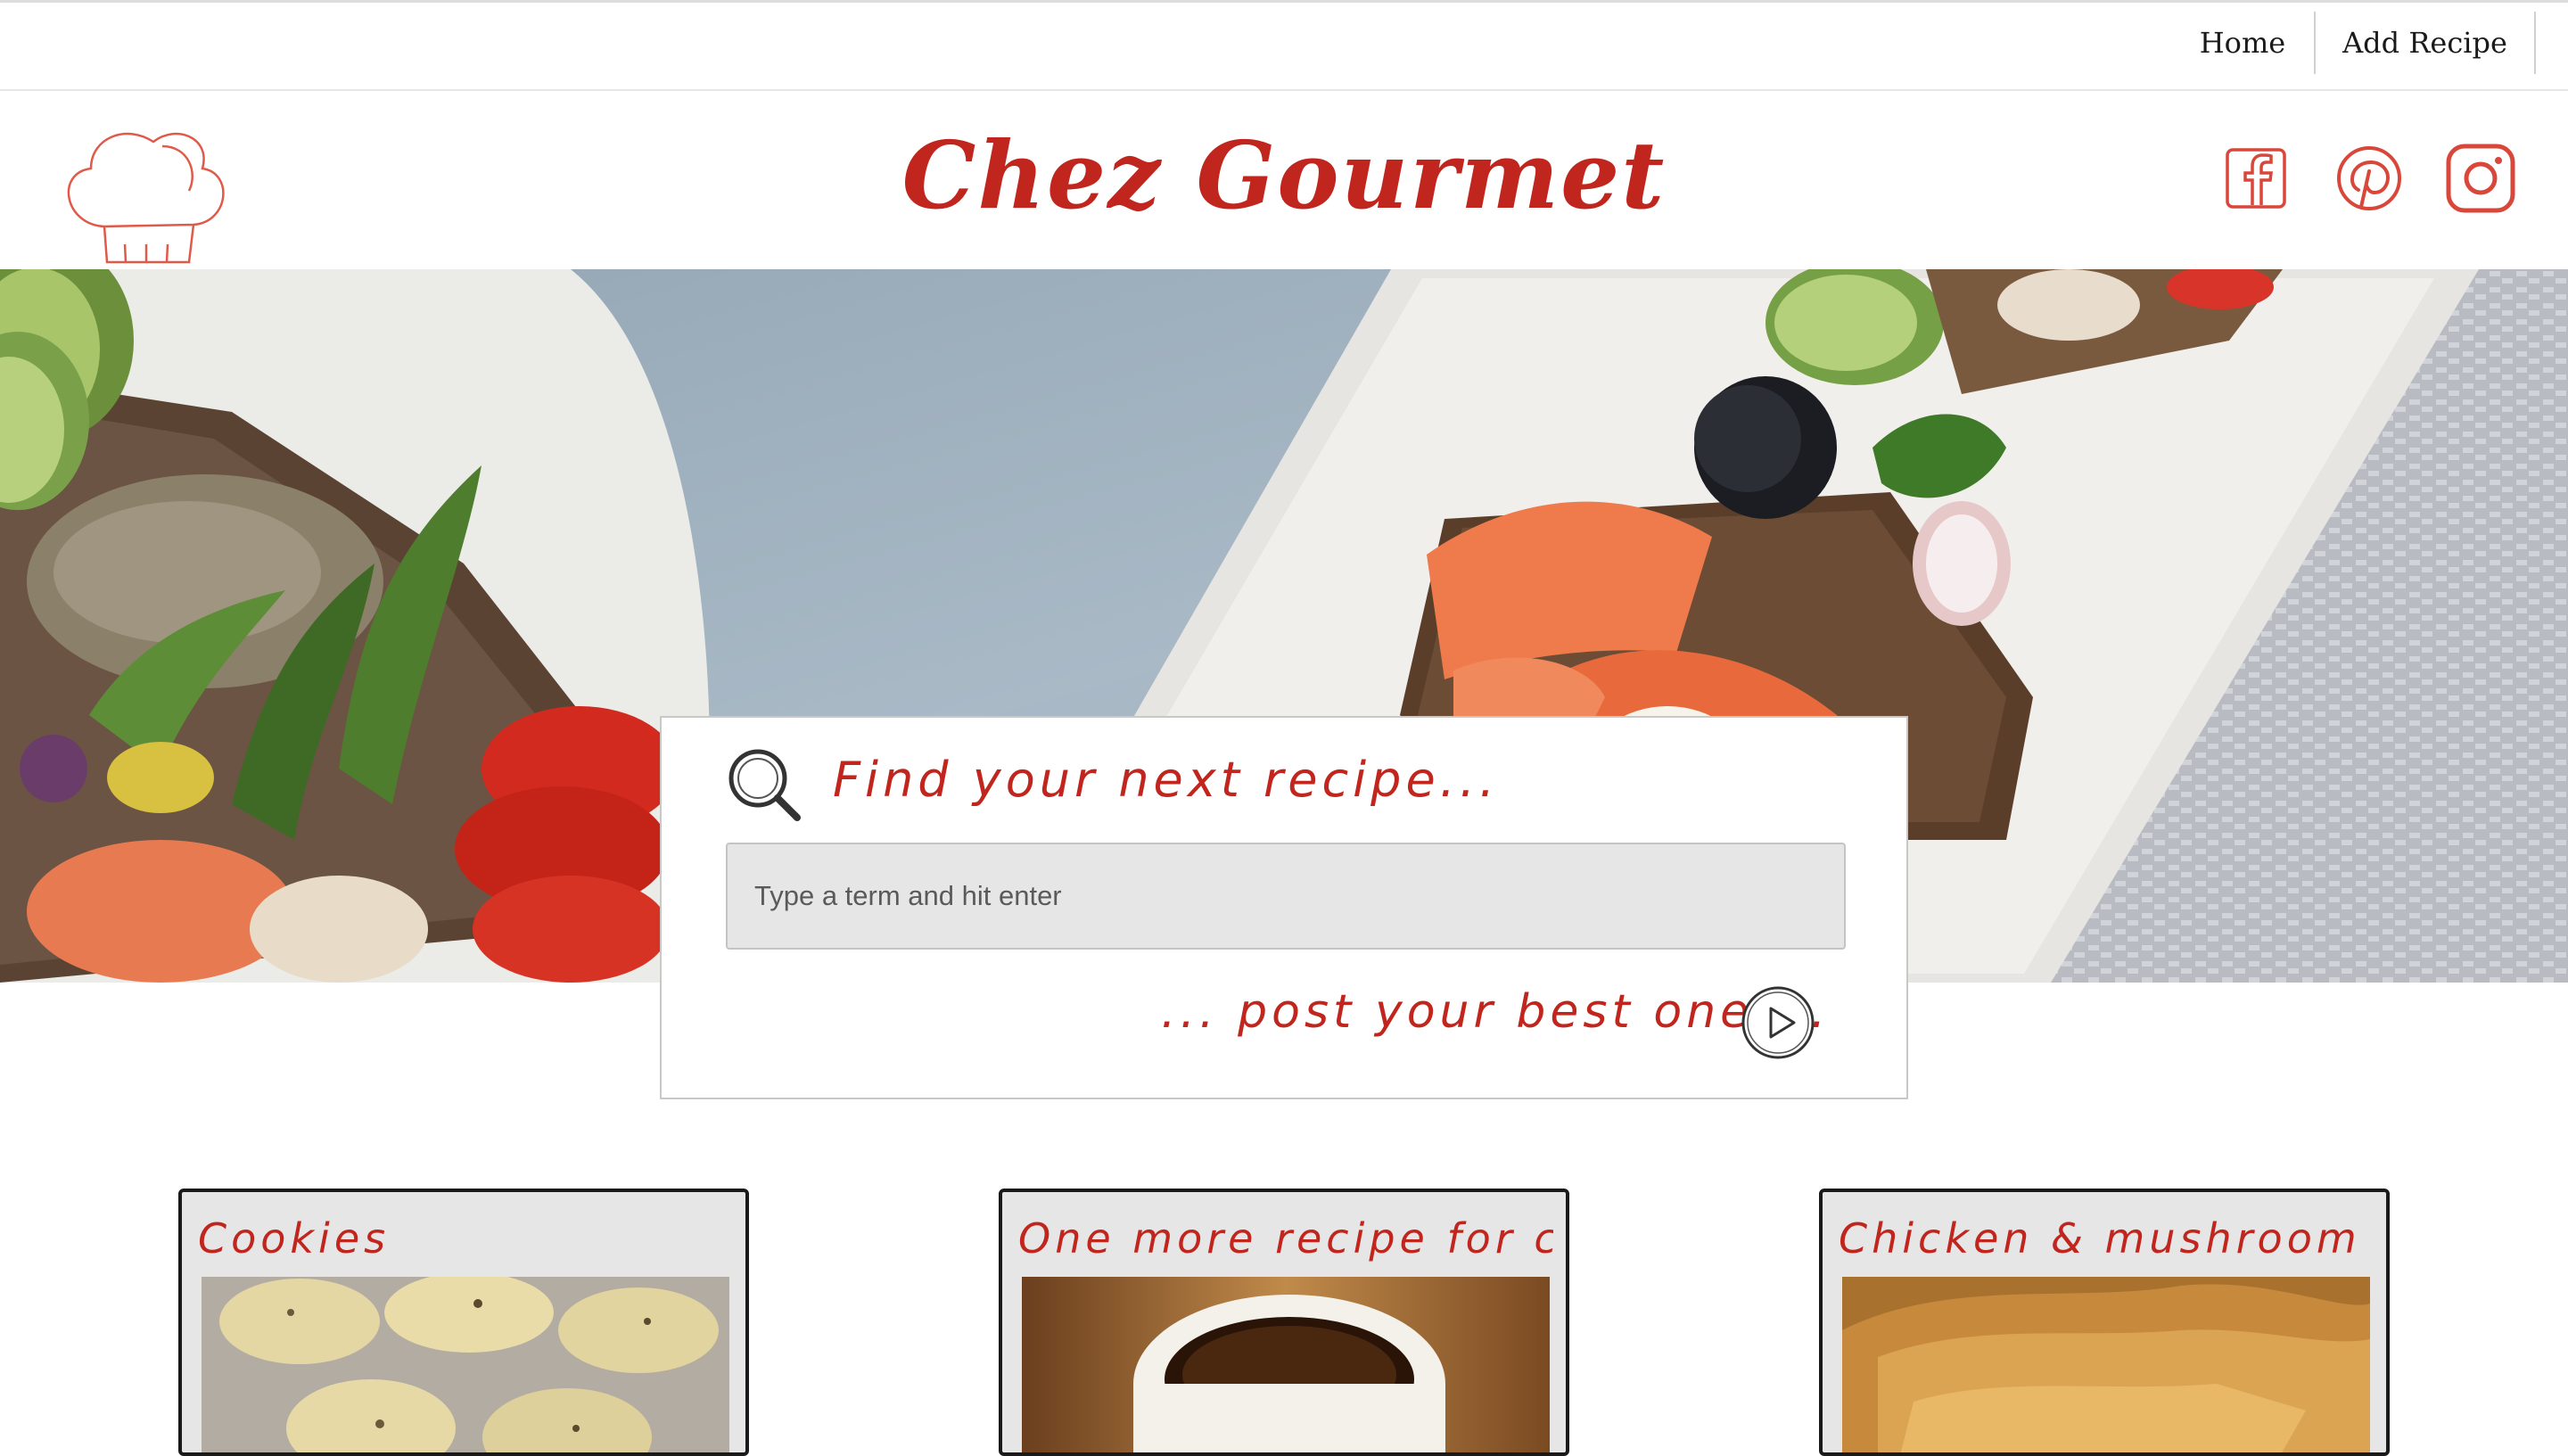 The width and height of the screenshot is (2568, 1456). I want to click on nav-add-recipe-link: Add Recipe, so click(2425, 43).